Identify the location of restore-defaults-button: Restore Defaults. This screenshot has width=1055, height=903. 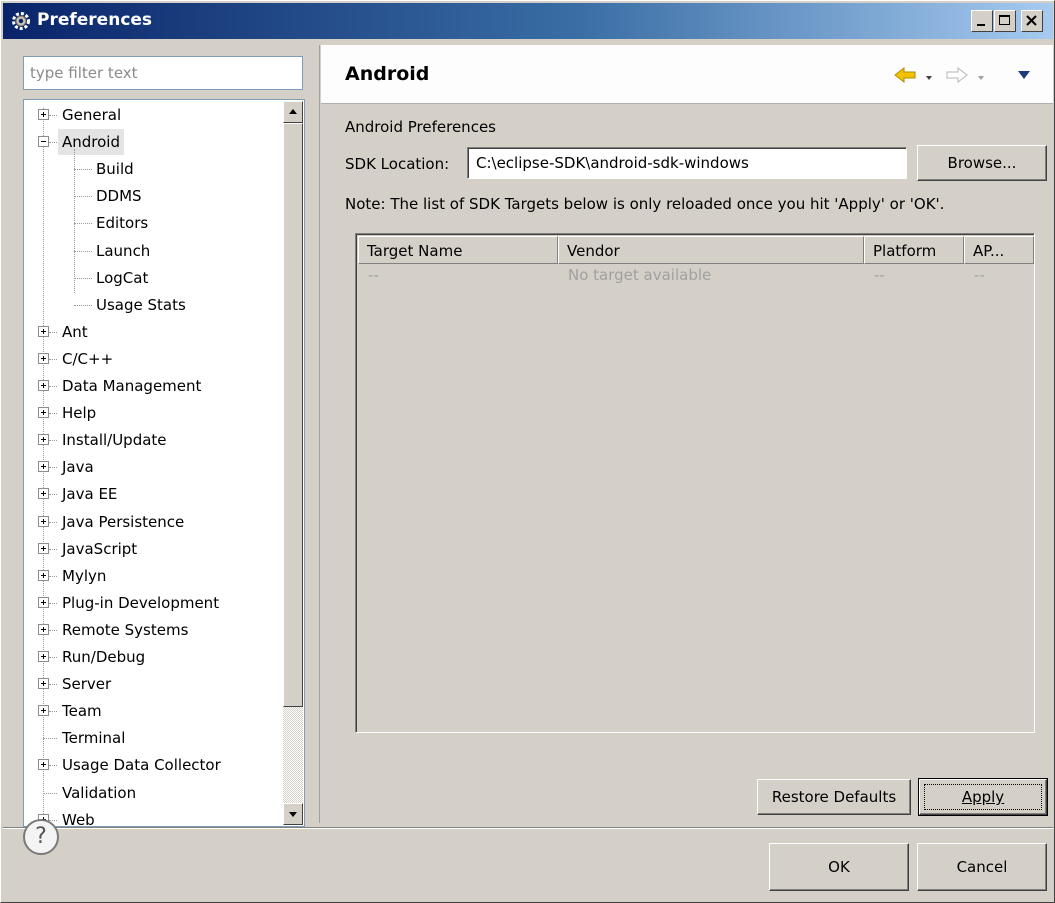
(834, 797).